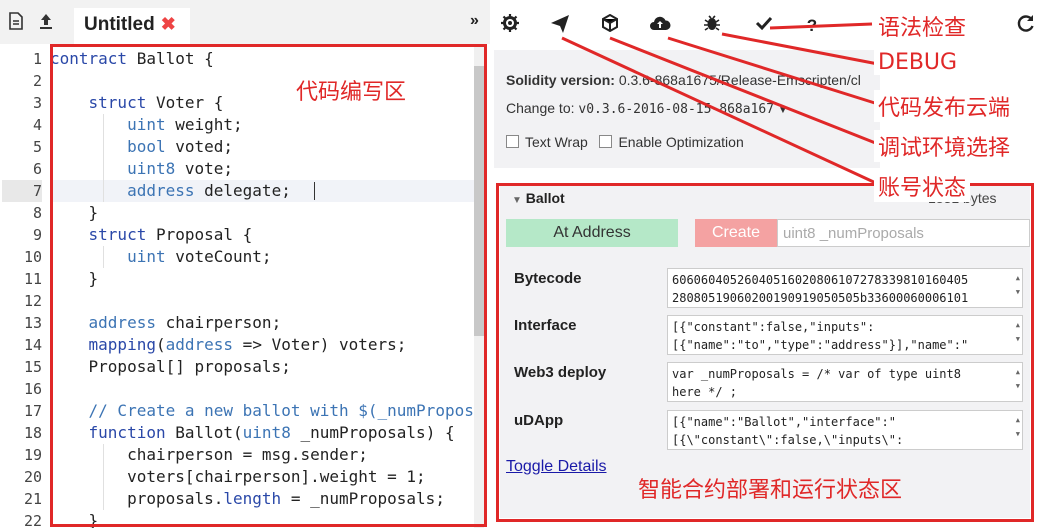 This screenshot has width=1043, height=528. What do you see at coordinates (773, 327) in the screenshot?
I see `interface-line: [{"constant":false,"inputs":` at bounding box center [773, 327].